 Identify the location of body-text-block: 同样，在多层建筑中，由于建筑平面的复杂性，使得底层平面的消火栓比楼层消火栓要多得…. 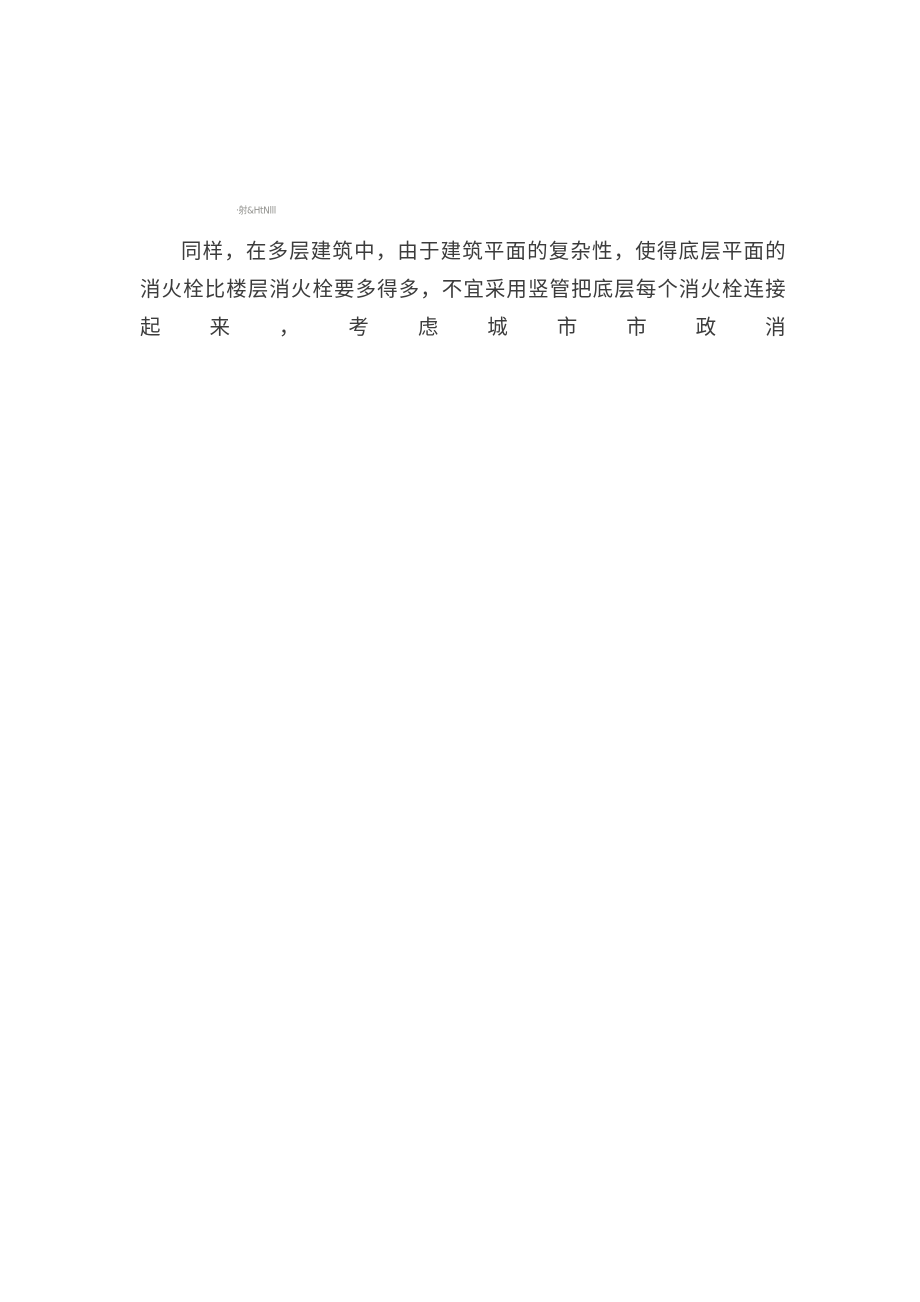
(463, 308).